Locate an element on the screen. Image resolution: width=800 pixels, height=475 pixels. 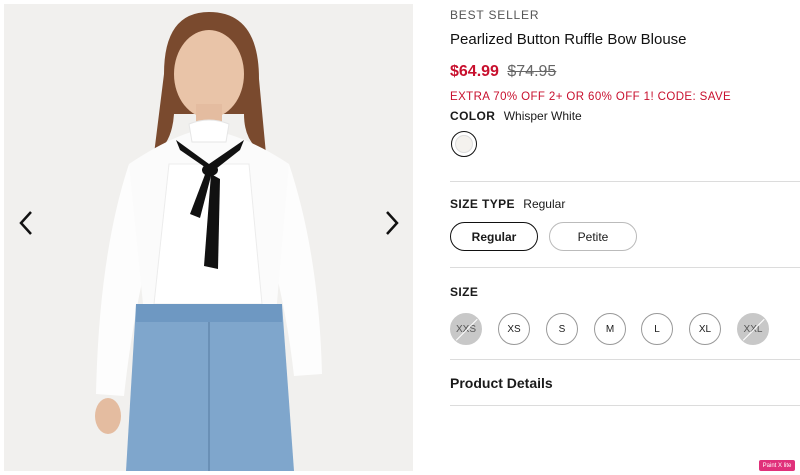
color-label: COLOR is located at coordinates (473, 116).